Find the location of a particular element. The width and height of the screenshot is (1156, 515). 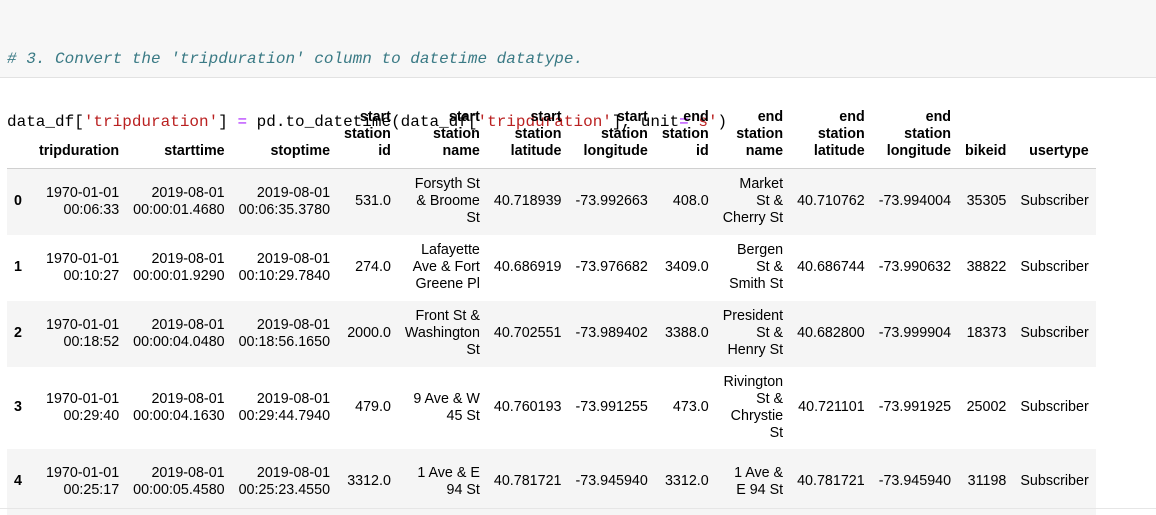

table-cell: 38822 is located at coordinates (986, 267).